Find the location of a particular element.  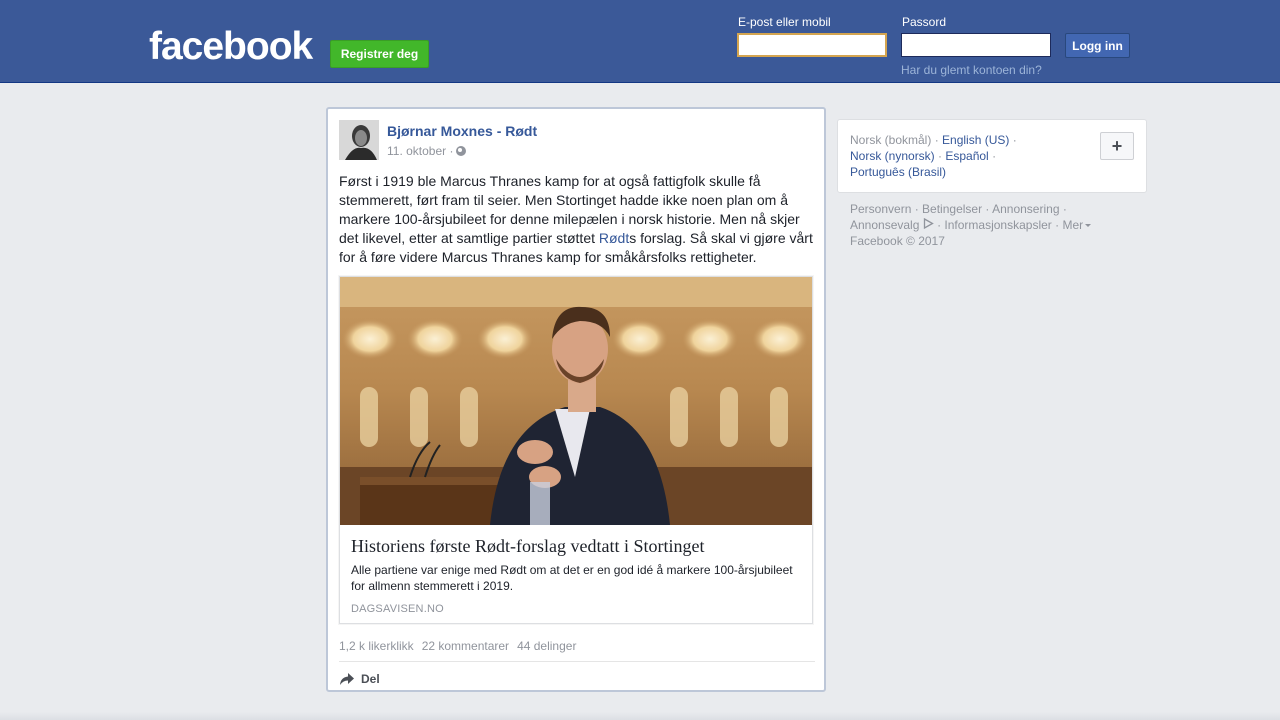

language-portuguese: Português (Brasil) is located at coordinates (898, 172).